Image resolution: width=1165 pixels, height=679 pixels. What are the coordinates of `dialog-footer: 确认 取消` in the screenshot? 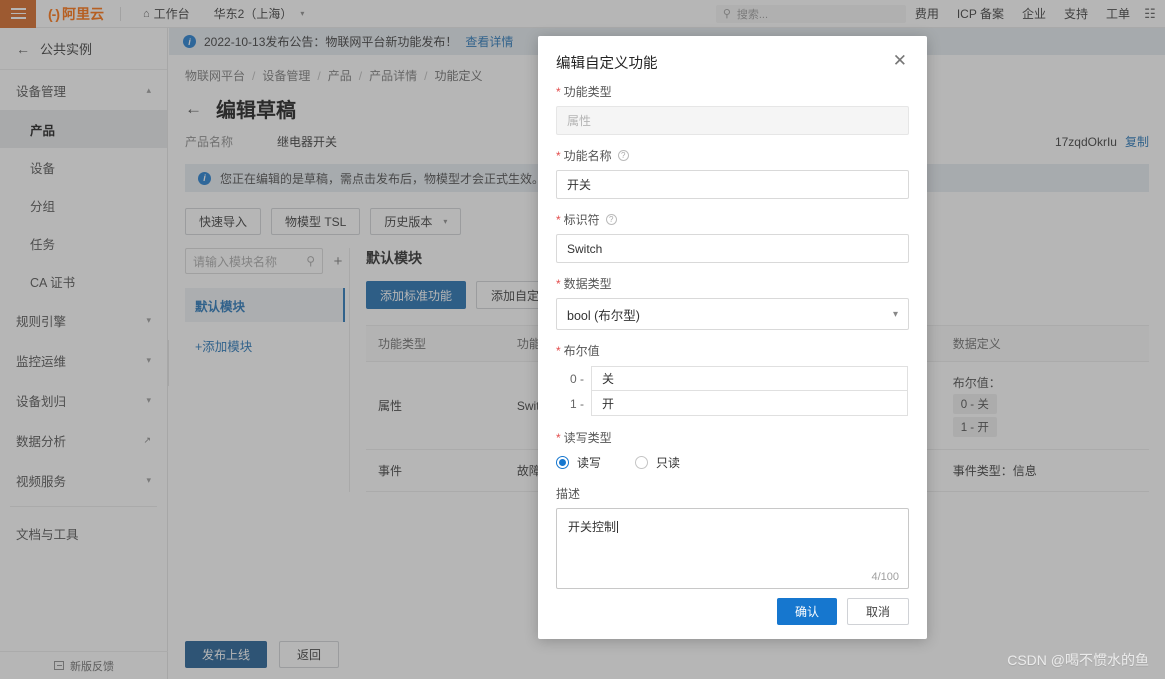 It's located at (732, 611).